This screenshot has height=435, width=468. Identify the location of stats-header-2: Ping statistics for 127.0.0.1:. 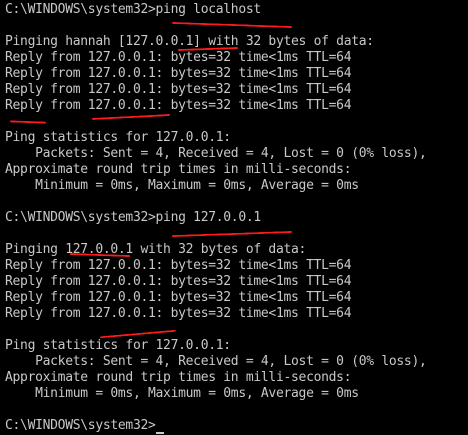
(118, 345).